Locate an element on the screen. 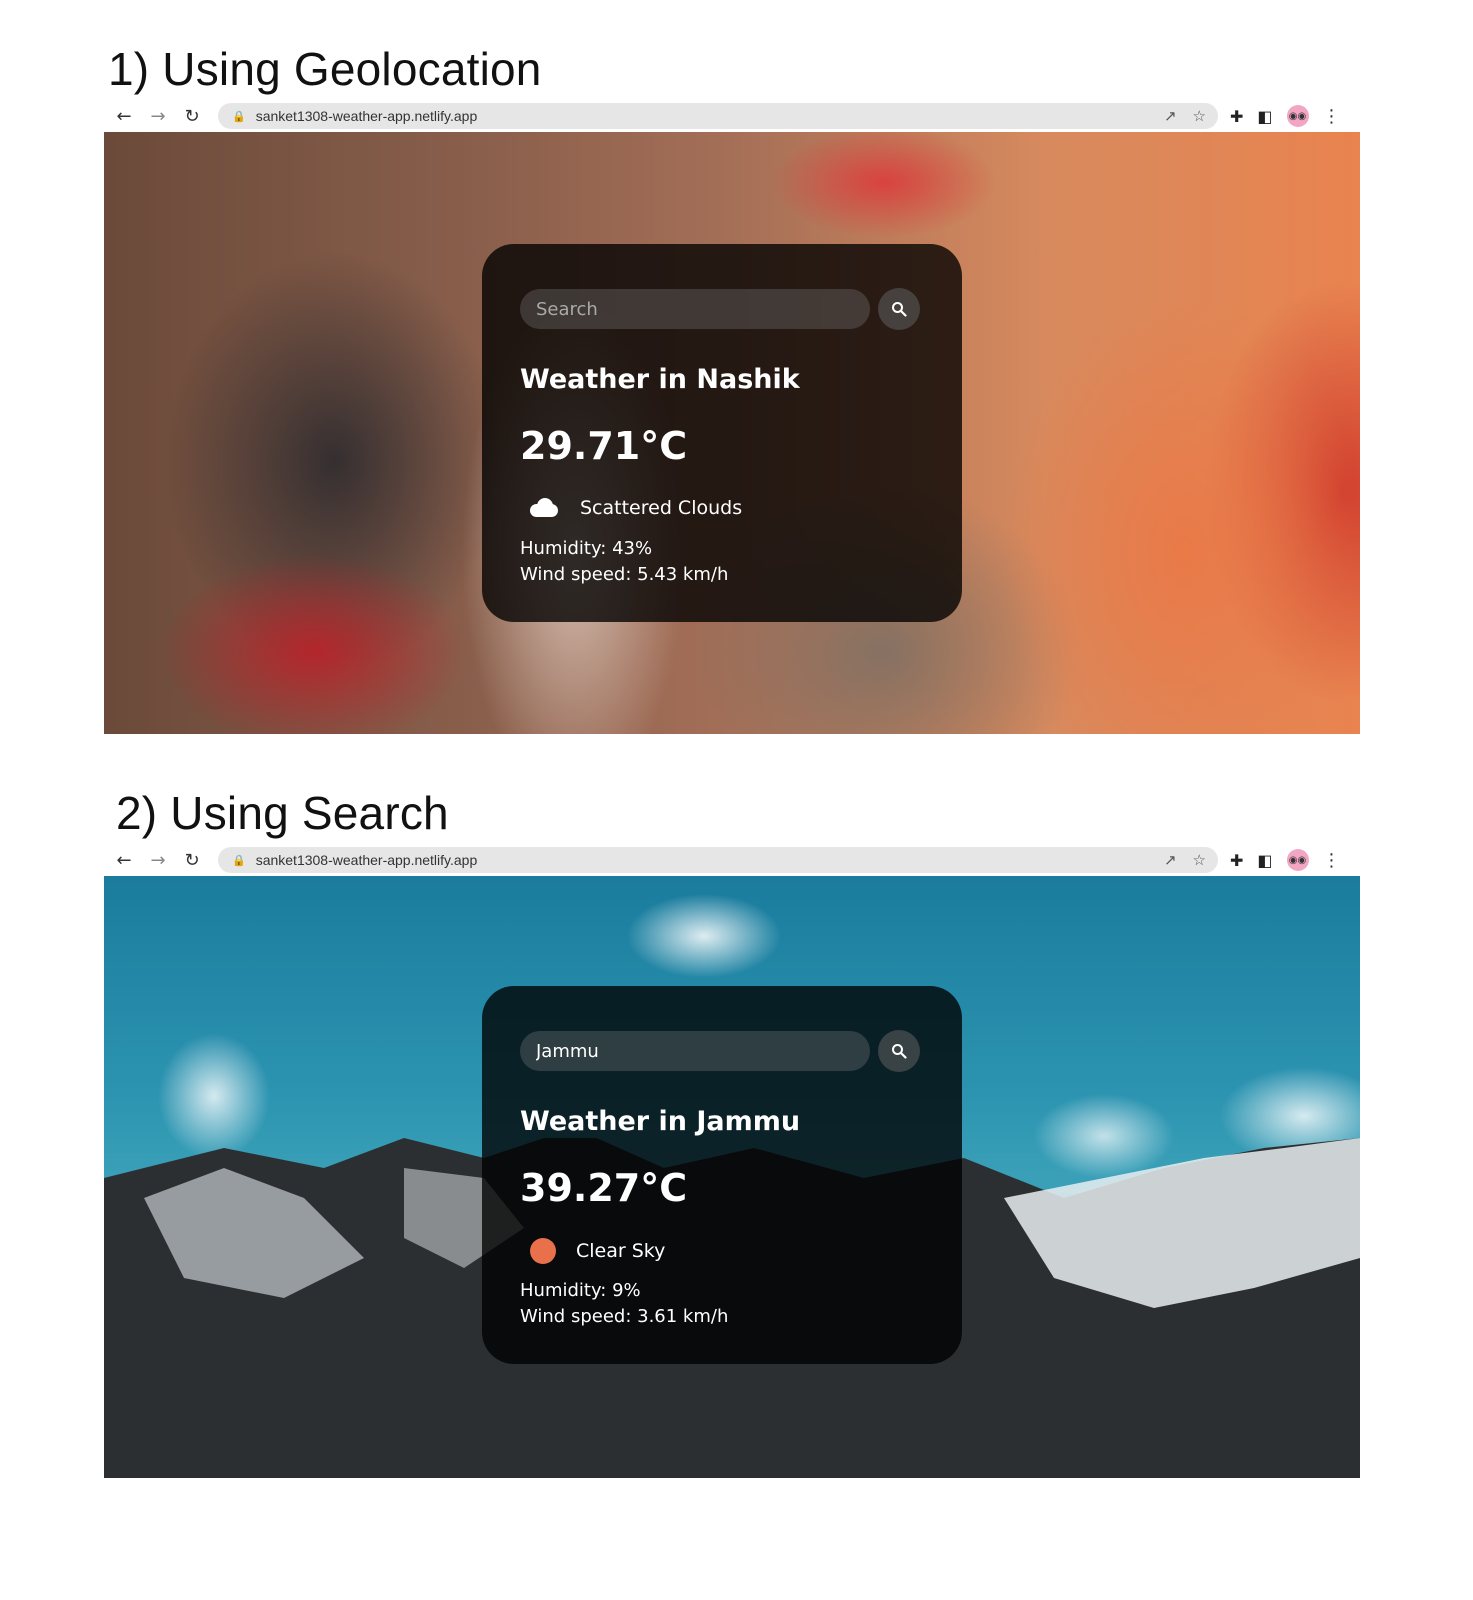  wind-speed: Wind speed: 5.43 km/h is located at coordinates (624, 574).